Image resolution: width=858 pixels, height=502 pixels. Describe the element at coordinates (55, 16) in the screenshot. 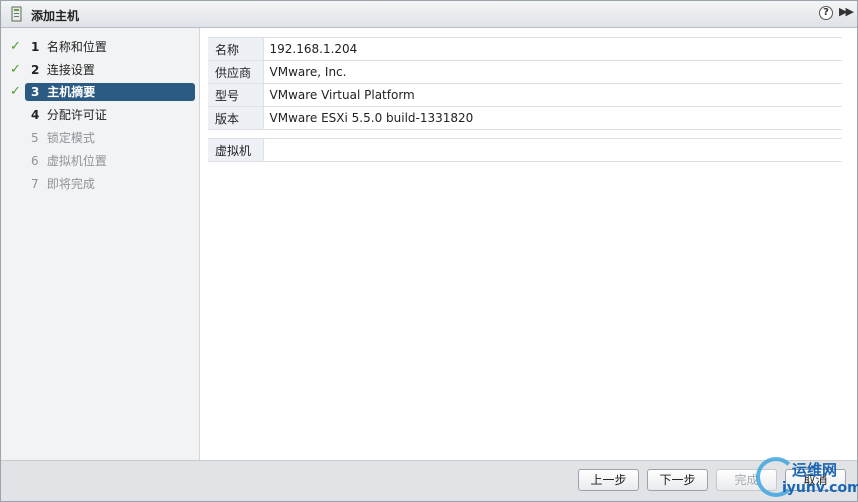

I see `dialog-title: 添加主机` at that location.